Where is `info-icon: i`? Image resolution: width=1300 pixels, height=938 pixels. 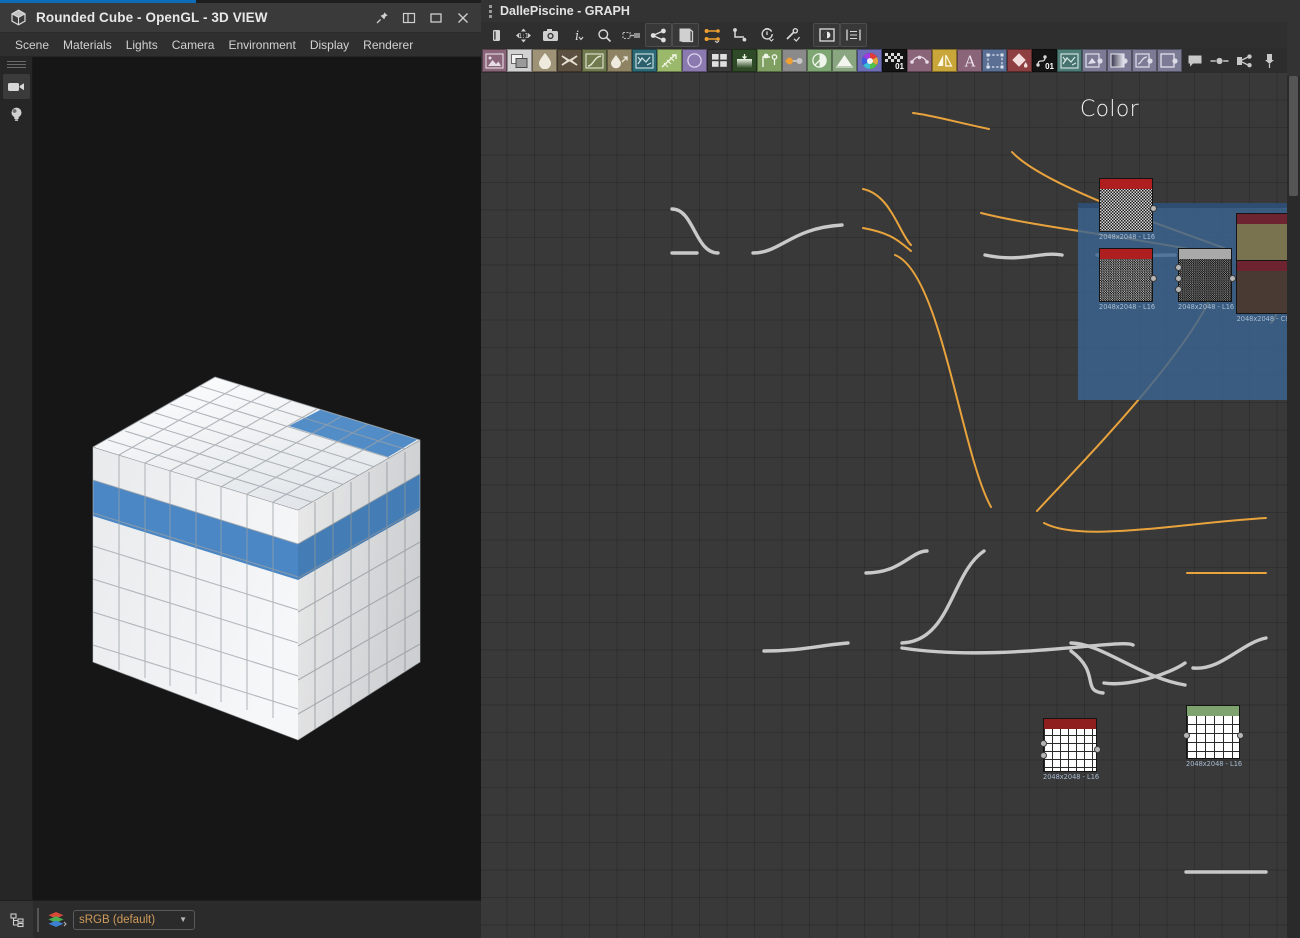
info-icon: i is located at coordinates (577, 35).